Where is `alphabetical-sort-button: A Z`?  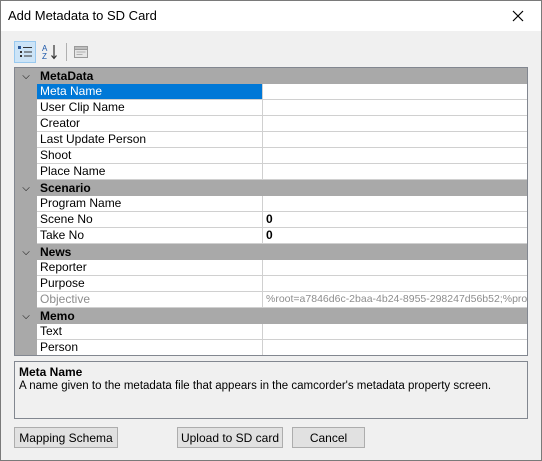
alphabetical-sort-button: A Z is located at coordinates (50, 52).